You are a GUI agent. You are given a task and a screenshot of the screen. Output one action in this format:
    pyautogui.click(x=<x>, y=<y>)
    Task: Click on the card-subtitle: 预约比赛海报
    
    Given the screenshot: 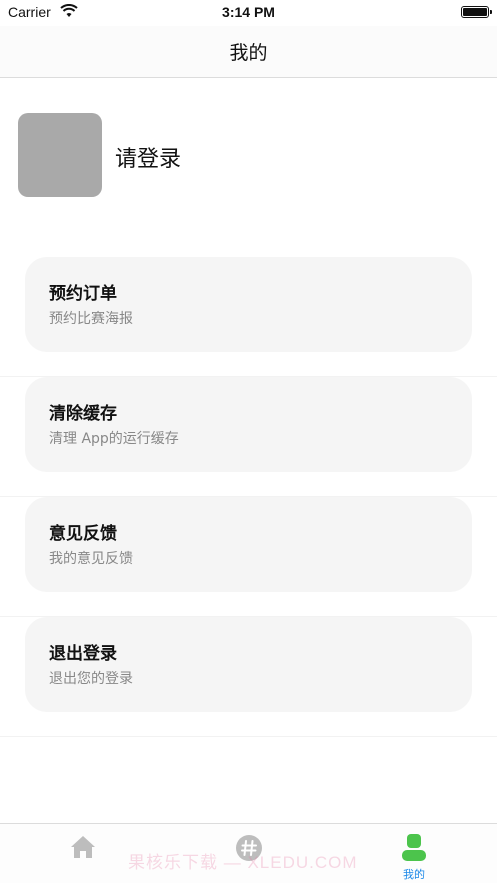 What is the action you would take?
    pyautogui.click(x=91, y=319)
    